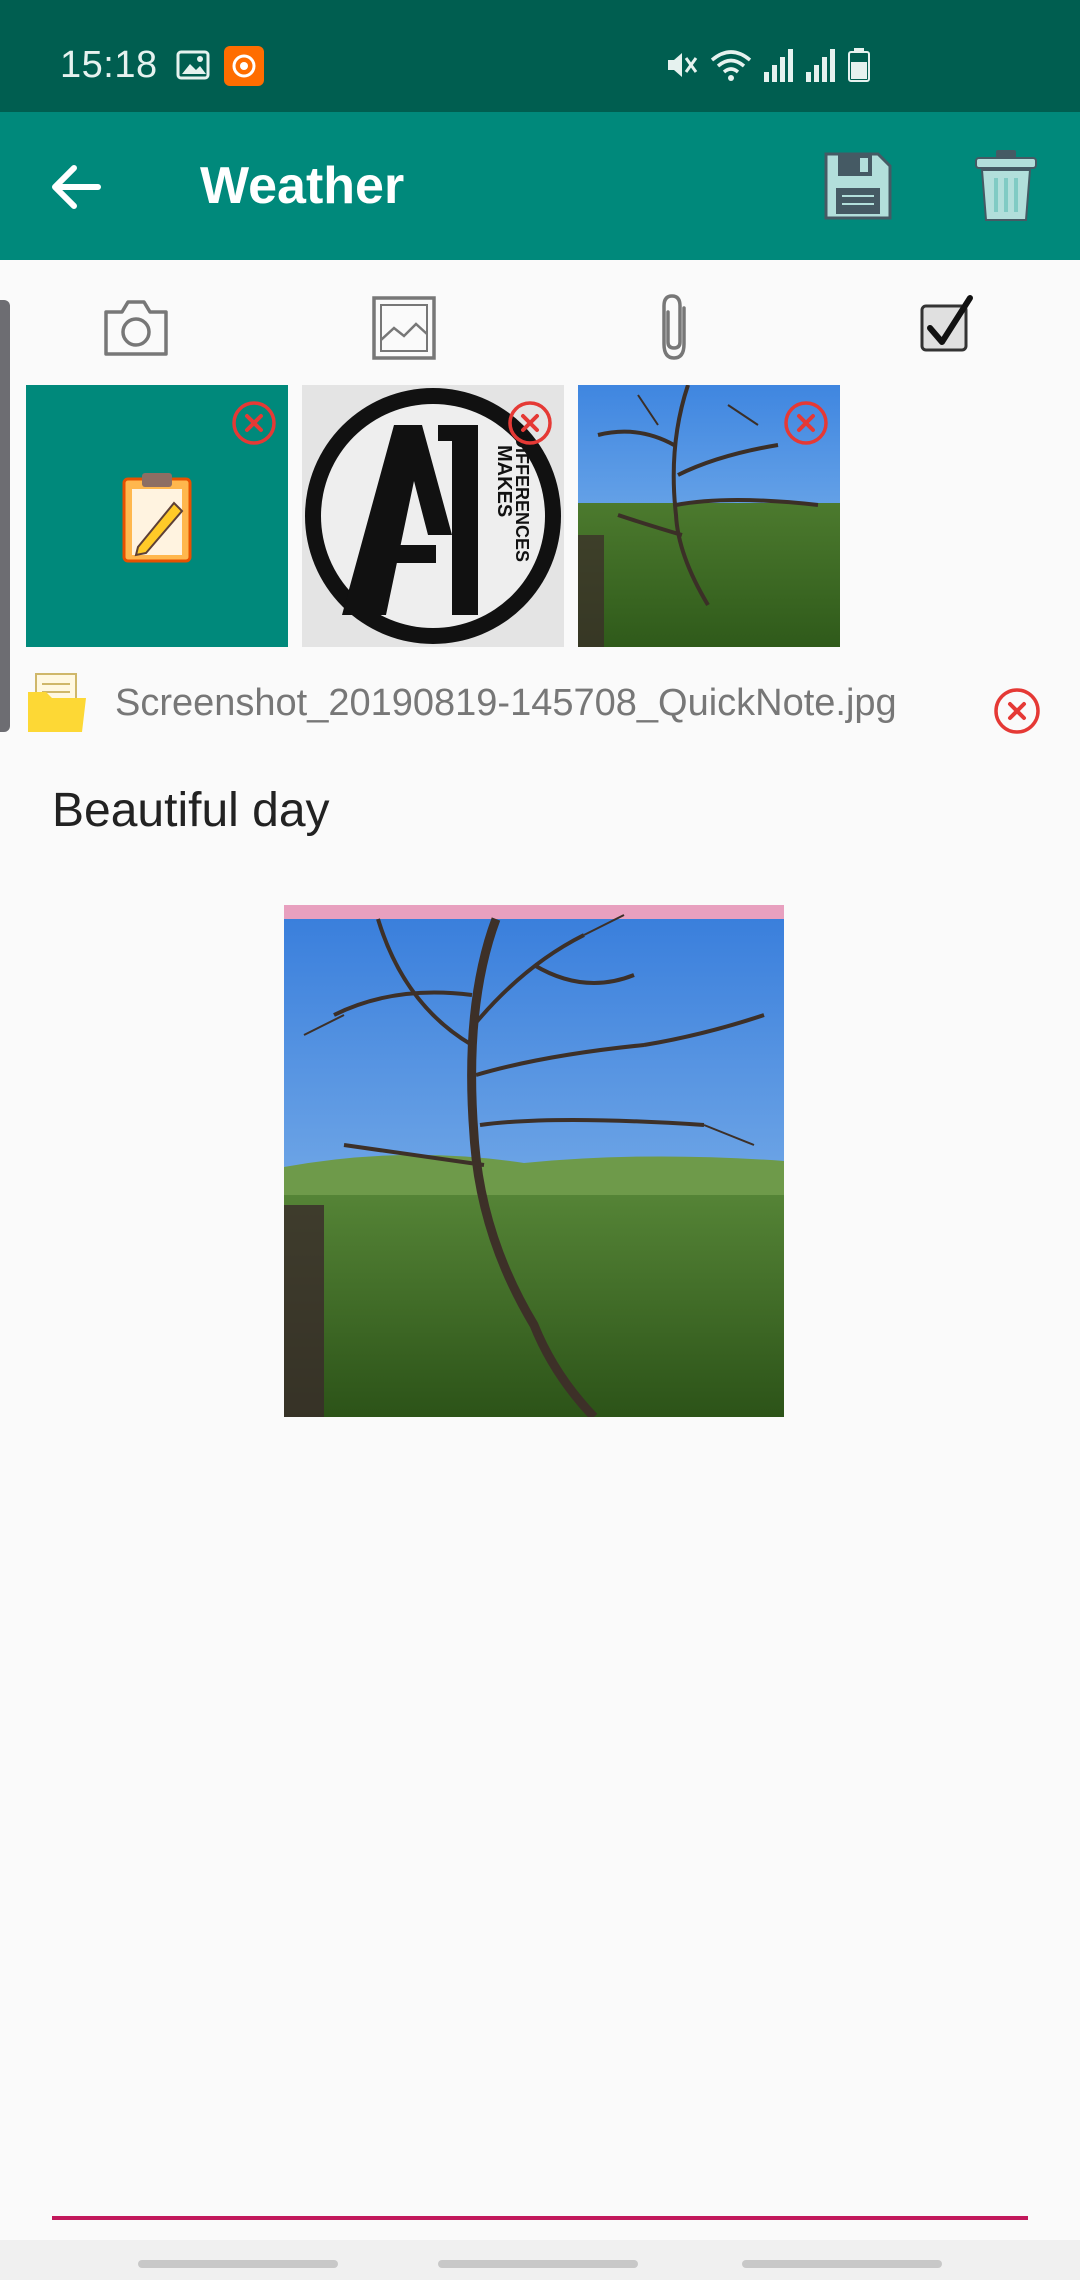  I want to click on back-arrow-icon, so click(75, 187).